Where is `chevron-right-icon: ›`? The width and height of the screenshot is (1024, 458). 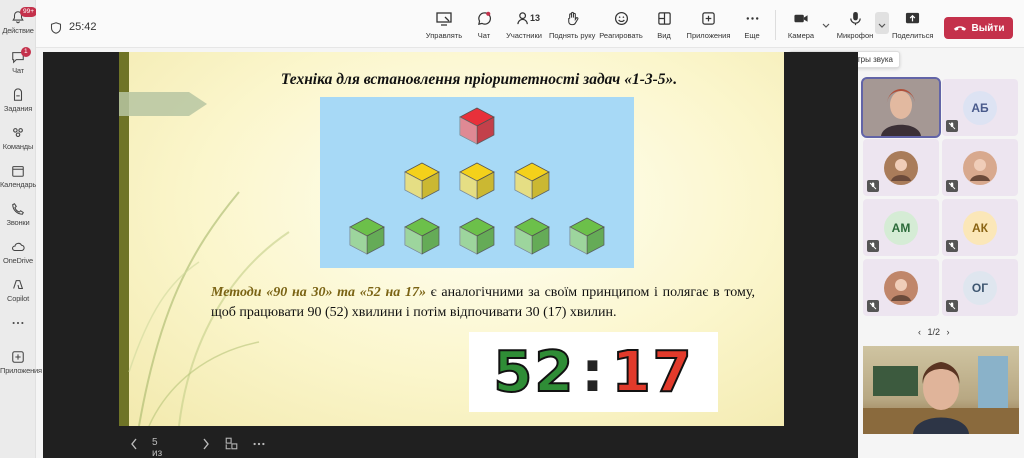
chevron-right-icon: › is located at coordinates (948, 332).